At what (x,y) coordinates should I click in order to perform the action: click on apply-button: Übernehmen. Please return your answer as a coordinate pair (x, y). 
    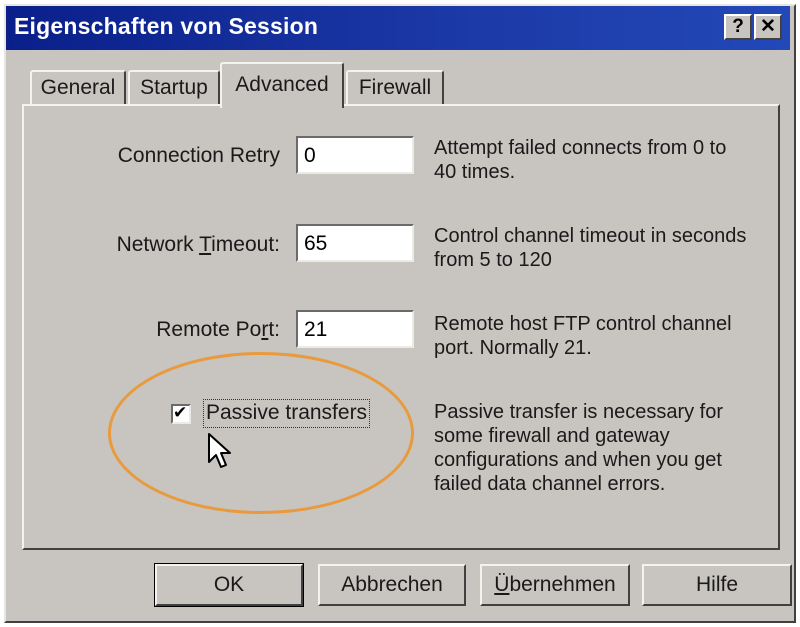
    Looking at the image, I should click on (555, 585).